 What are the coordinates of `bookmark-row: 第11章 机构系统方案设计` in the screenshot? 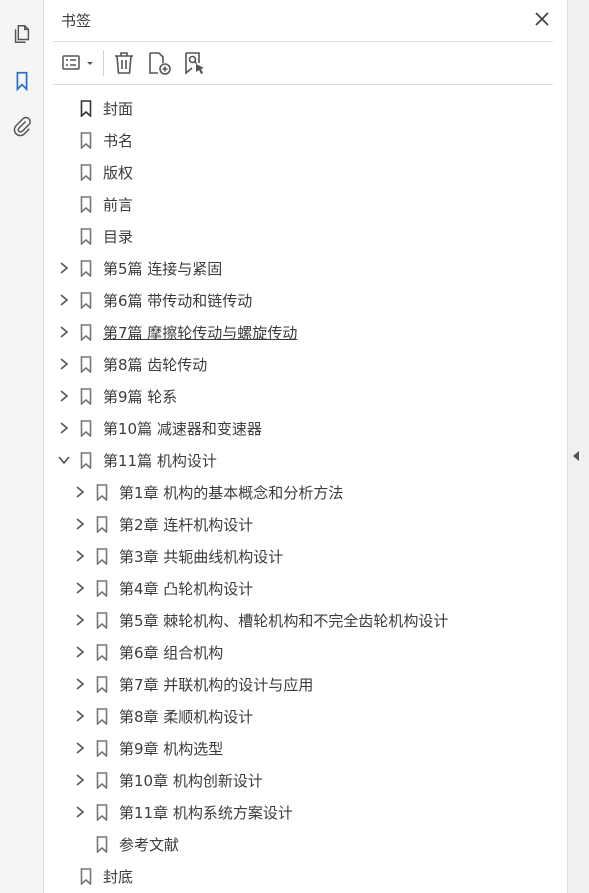 It's located at (306, 812).